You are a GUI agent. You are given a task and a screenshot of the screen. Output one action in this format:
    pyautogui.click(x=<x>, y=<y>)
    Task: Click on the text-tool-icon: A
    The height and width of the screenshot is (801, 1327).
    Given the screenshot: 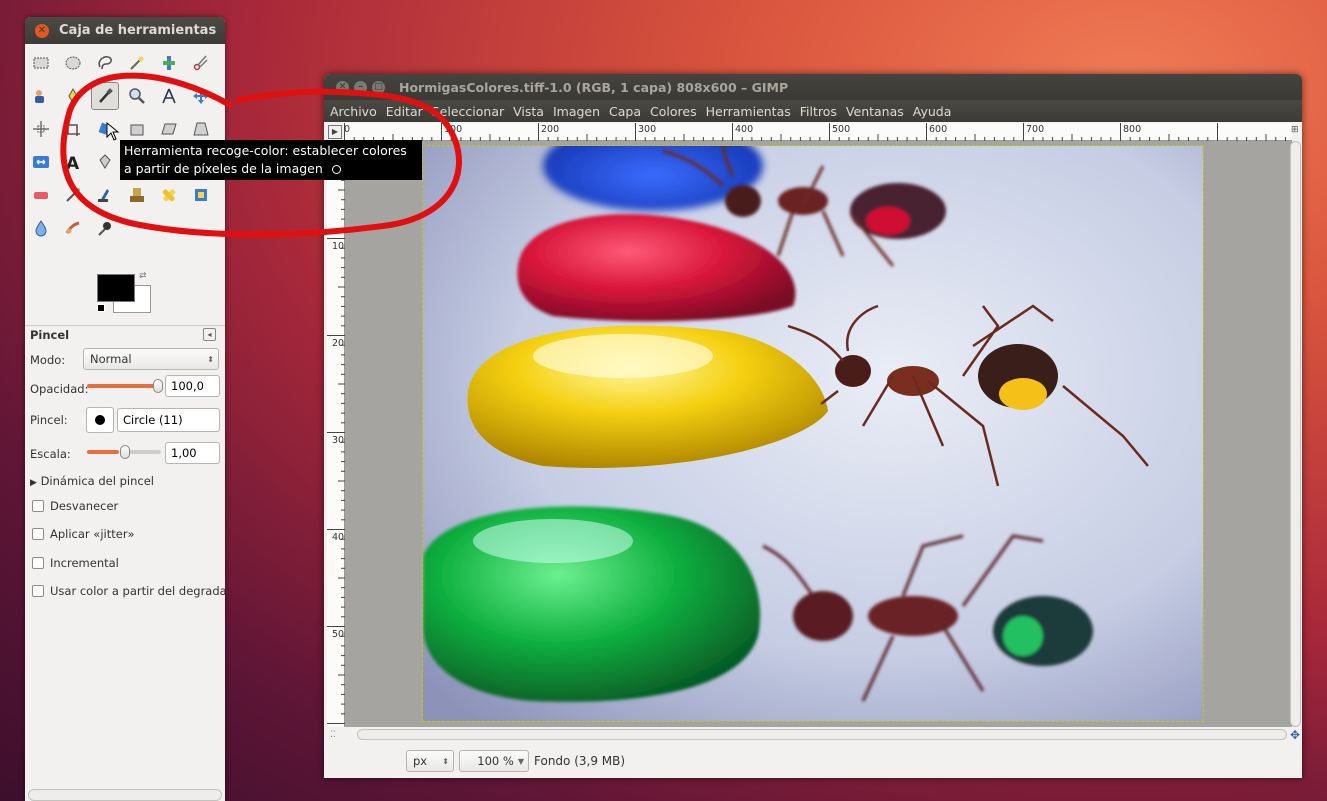 What is the action you would take?
    pyautogui.click(x=73, y=162)
    